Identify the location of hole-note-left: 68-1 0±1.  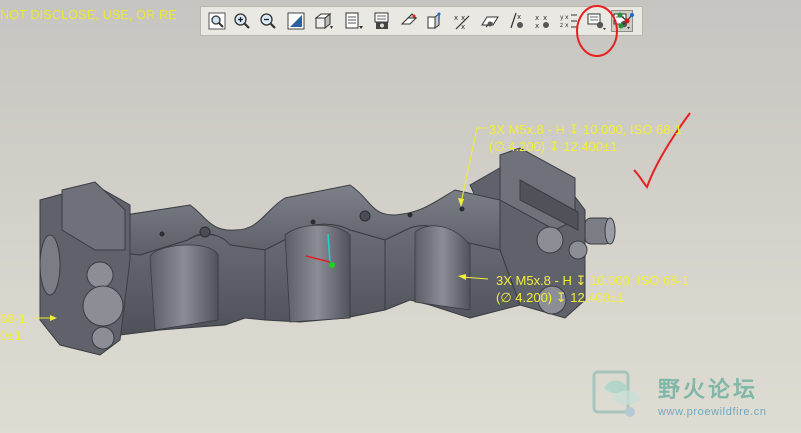
(13, 327).